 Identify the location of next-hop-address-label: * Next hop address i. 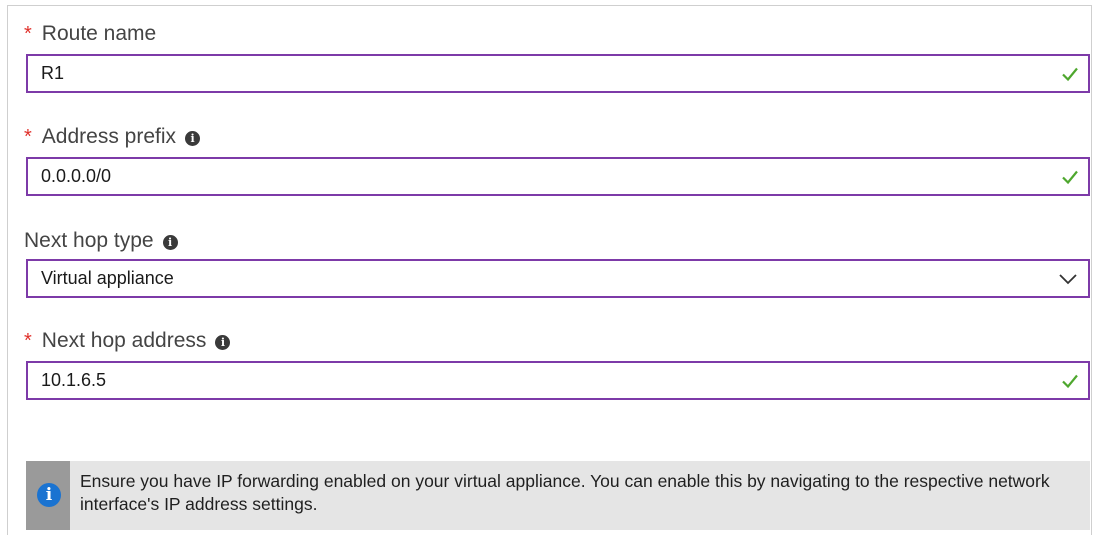
(127, 341).